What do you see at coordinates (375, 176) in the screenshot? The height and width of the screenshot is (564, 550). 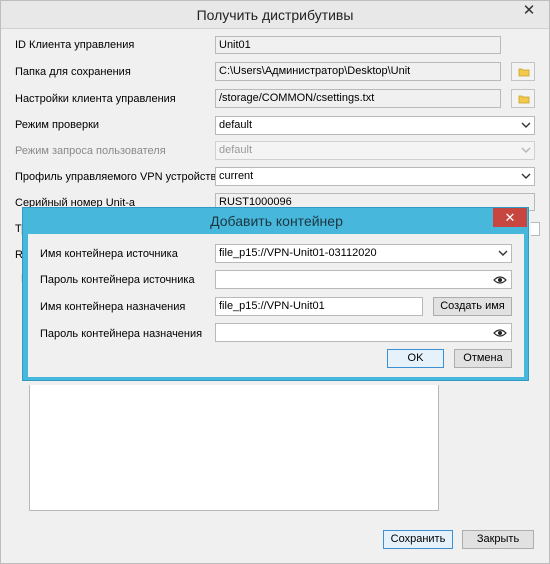 I see `vpn-profile-select: current` at bounding box center [375, 176].